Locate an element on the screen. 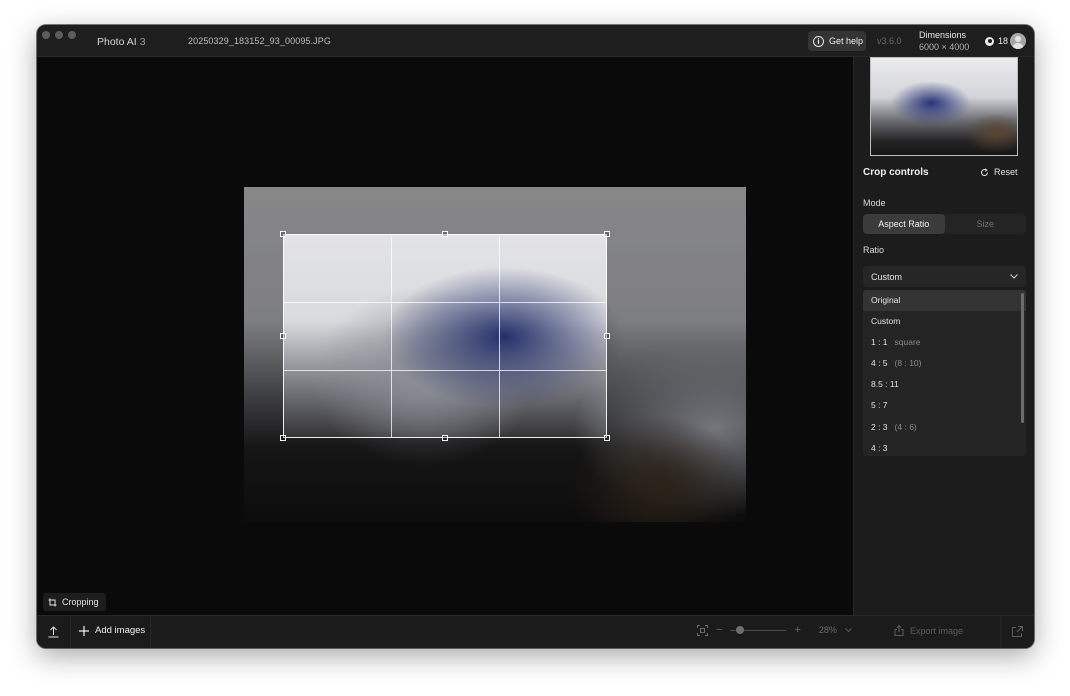  ratio-option-hint: square is located at coordinates (907, 342).